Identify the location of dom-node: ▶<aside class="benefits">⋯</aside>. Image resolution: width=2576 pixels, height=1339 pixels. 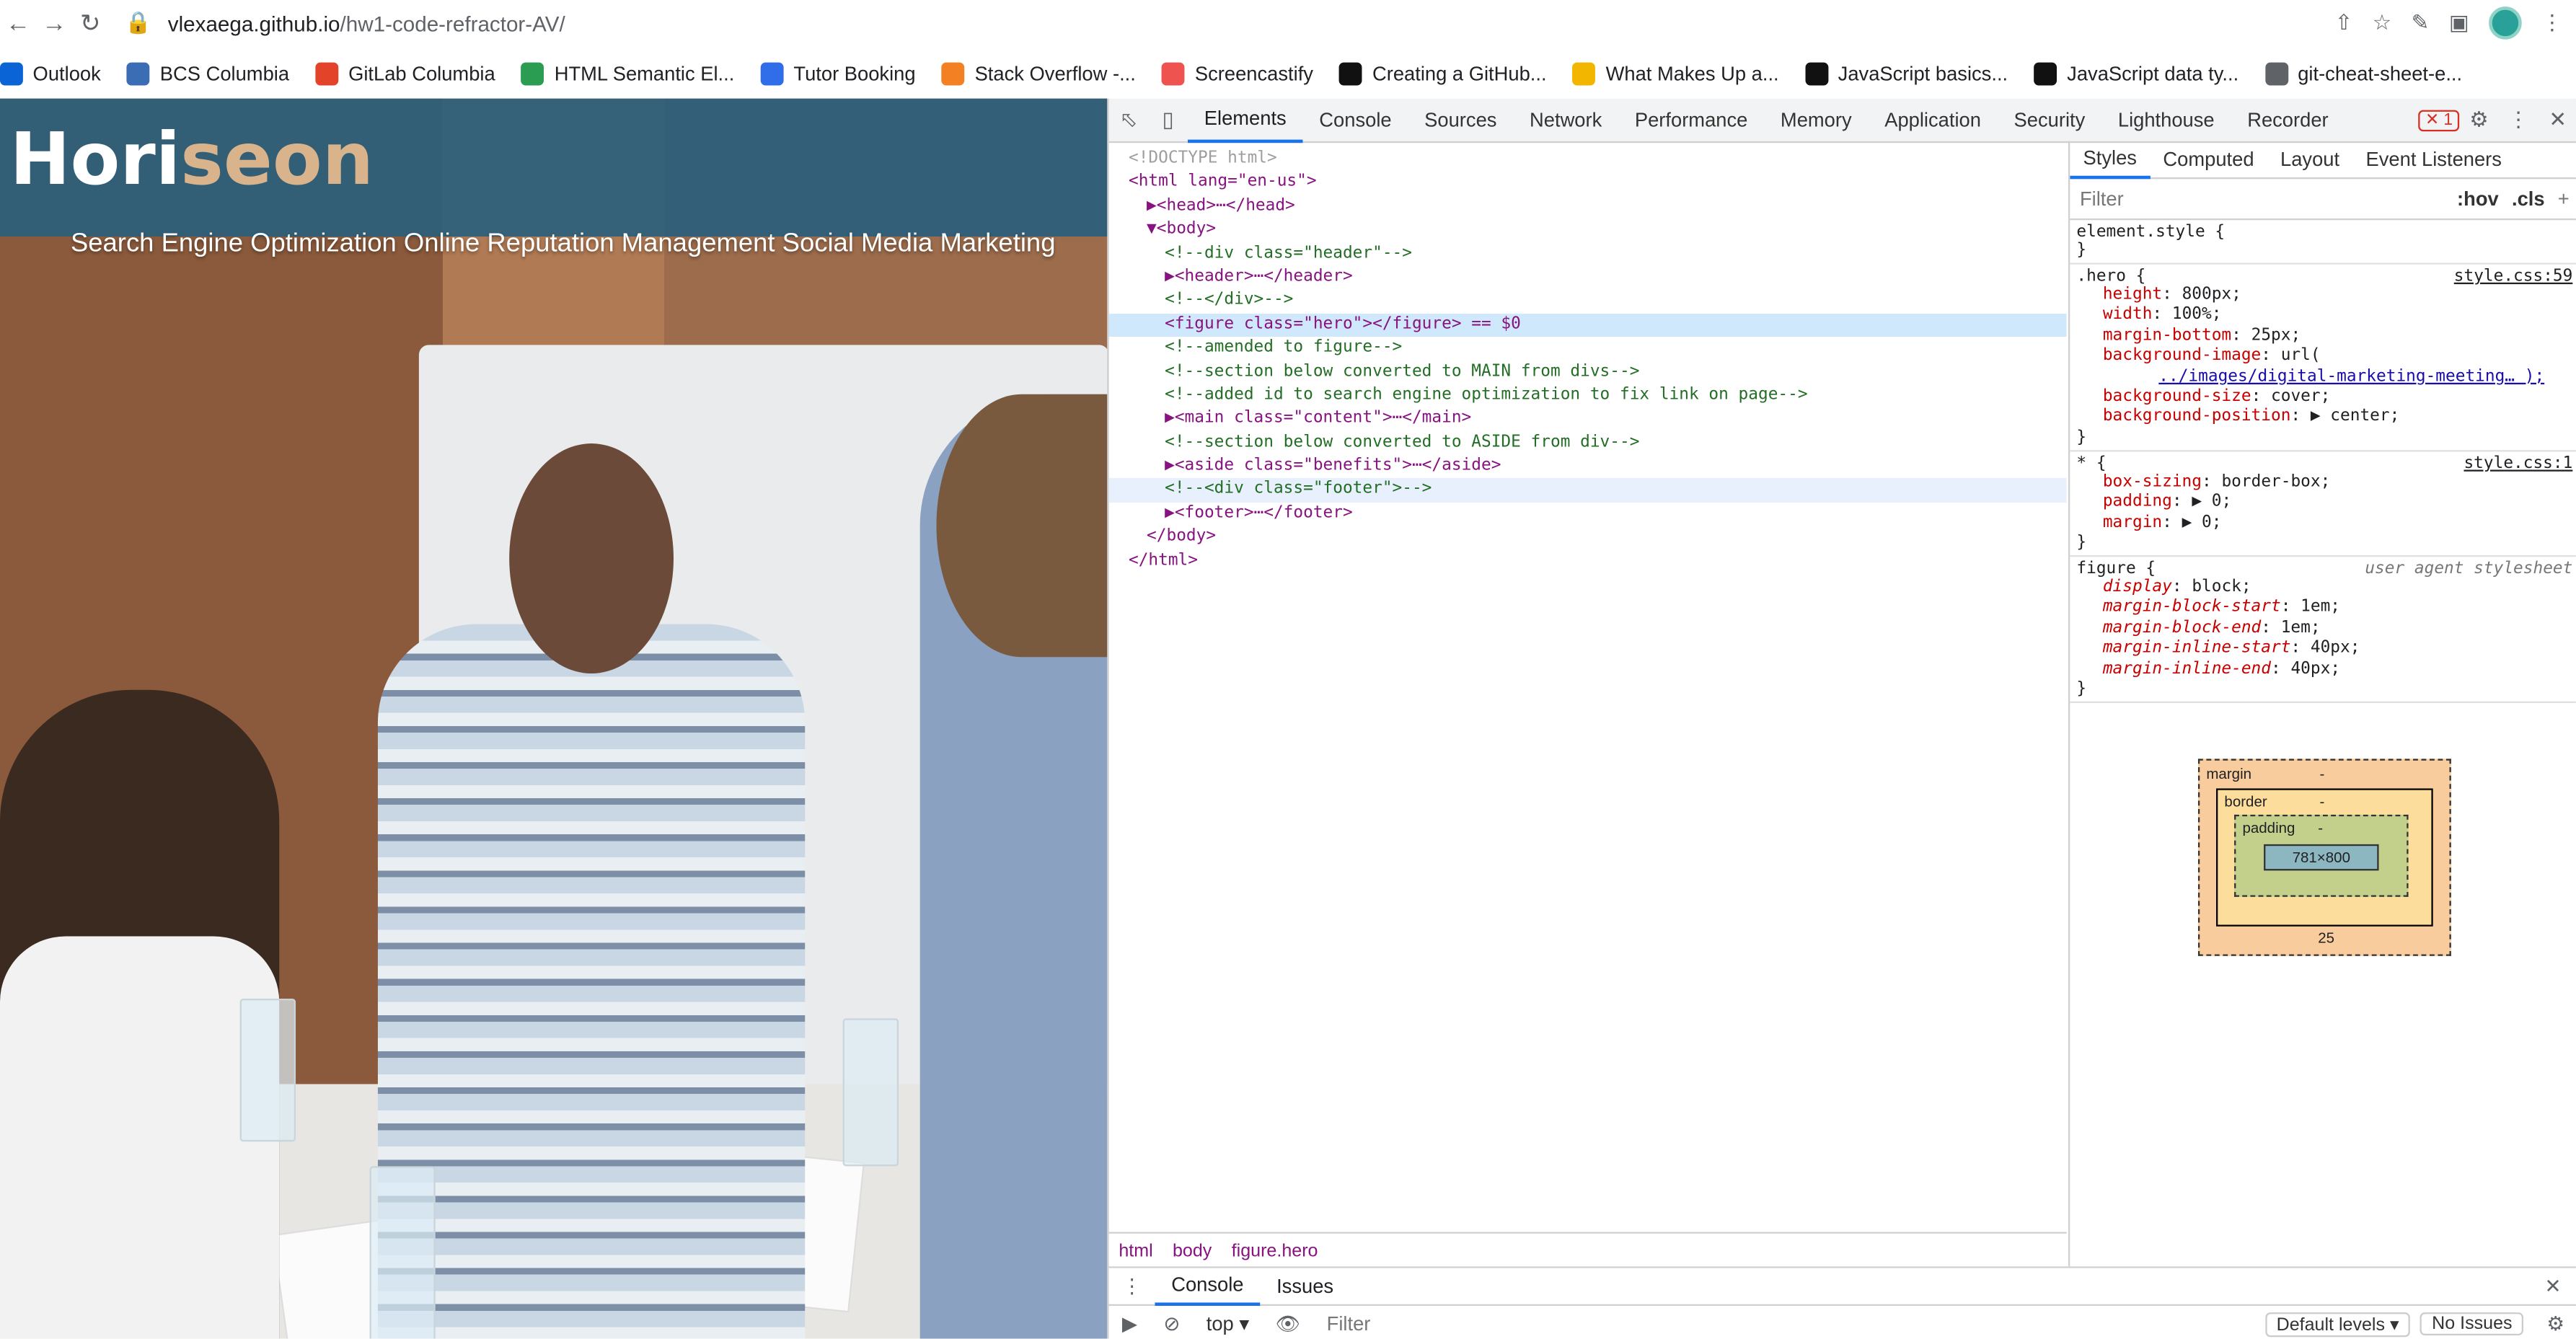
(1588, 467).